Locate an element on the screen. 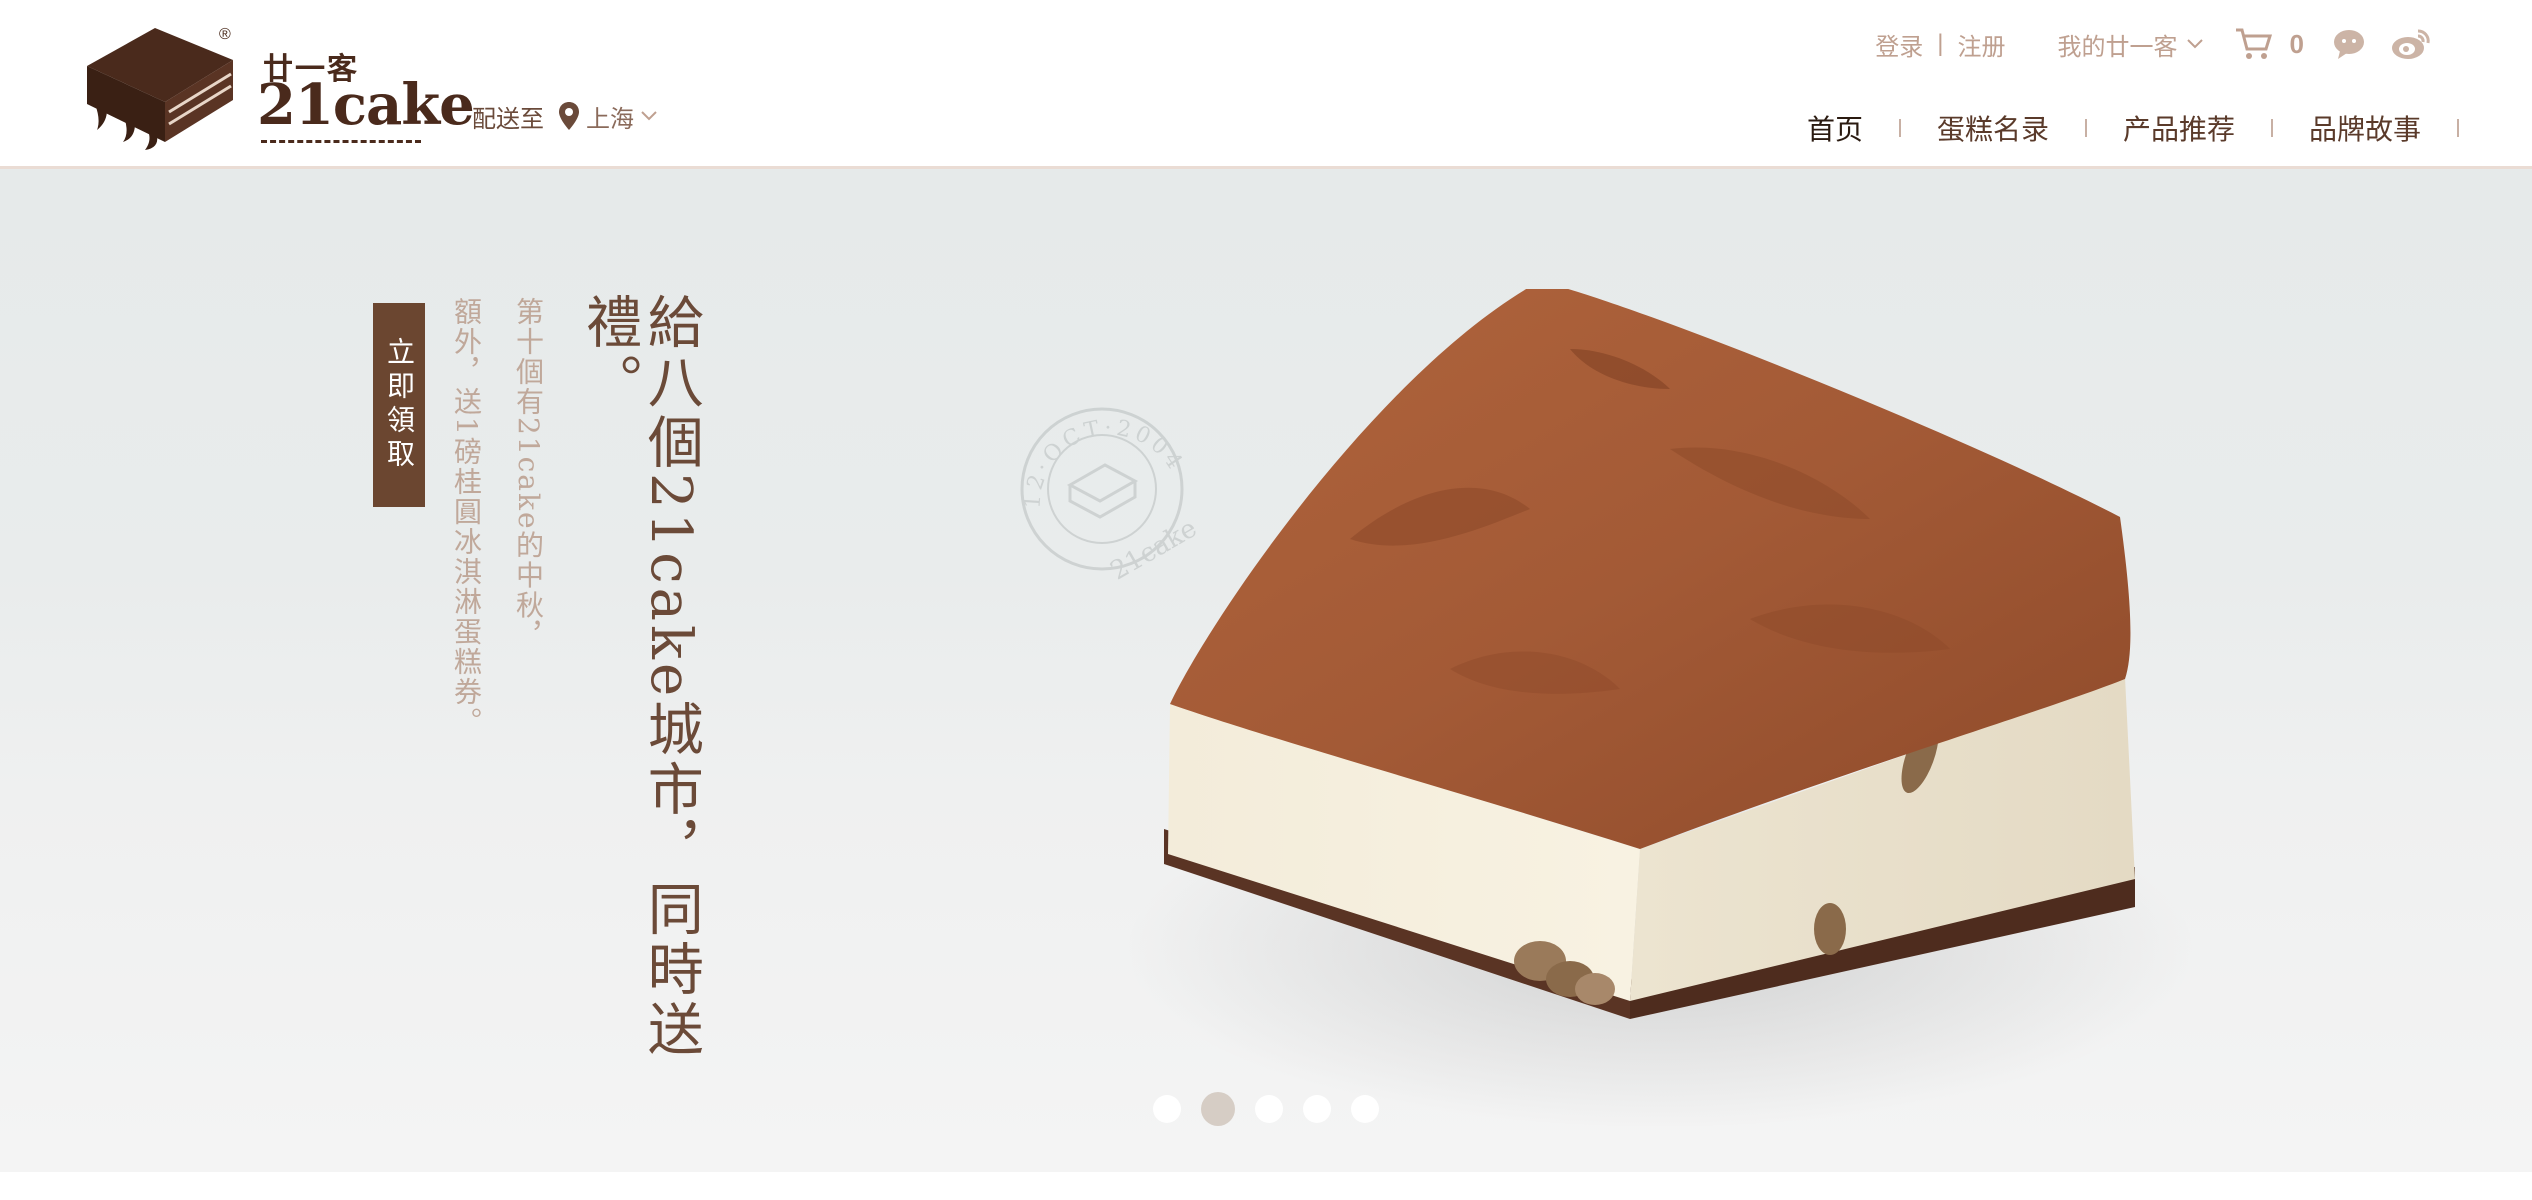 The image size is (2532, 1200). main-nav: 首页 蛋糕名录 产品推荐 品牌故事 is located at coordinates (2133, 128).